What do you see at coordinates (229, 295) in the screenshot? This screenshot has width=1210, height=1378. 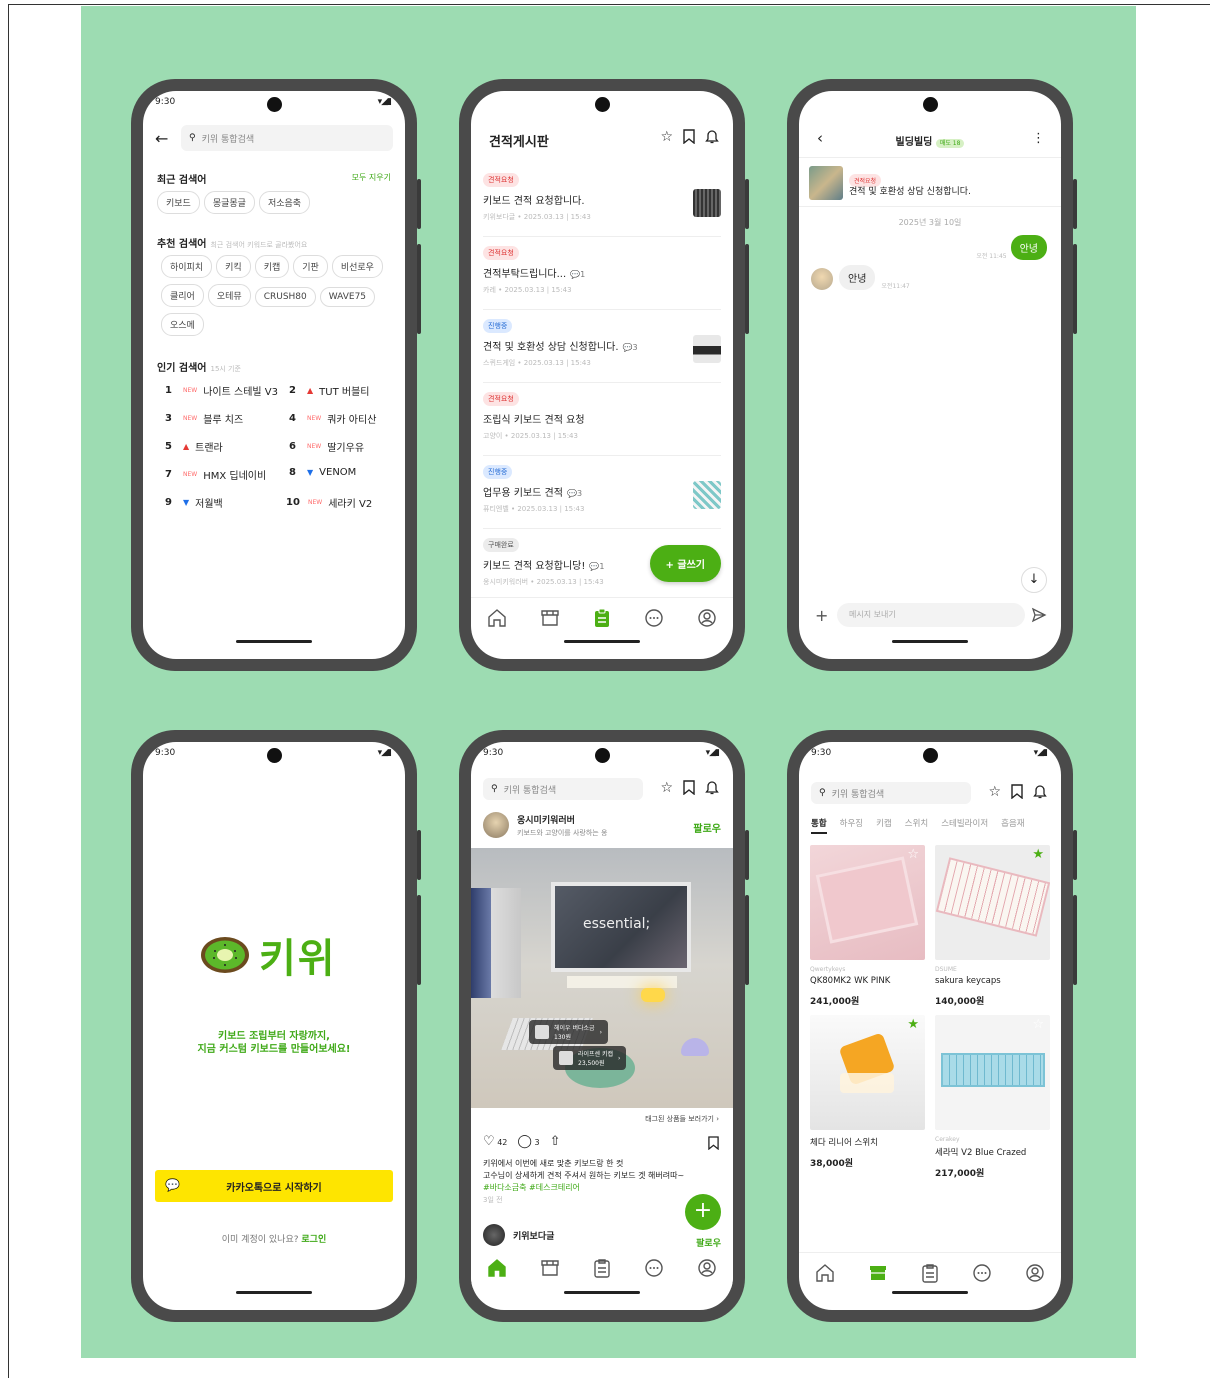 I see `recommend-chip: 오테뮤` at bounding box center [229, 295].